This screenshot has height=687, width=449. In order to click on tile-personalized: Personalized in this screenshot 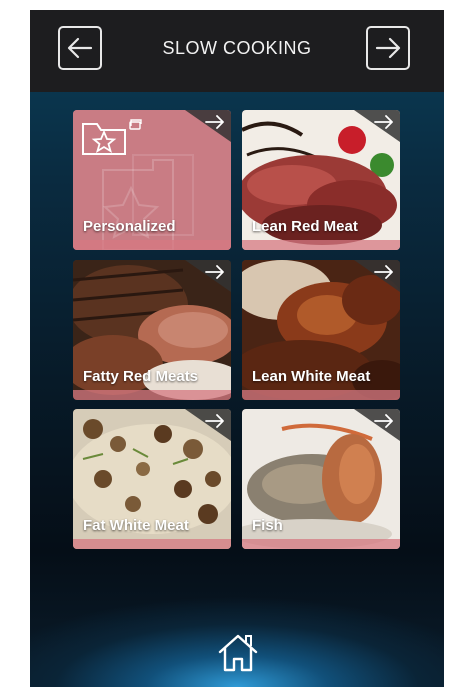, I will do `click(152, 180)`.